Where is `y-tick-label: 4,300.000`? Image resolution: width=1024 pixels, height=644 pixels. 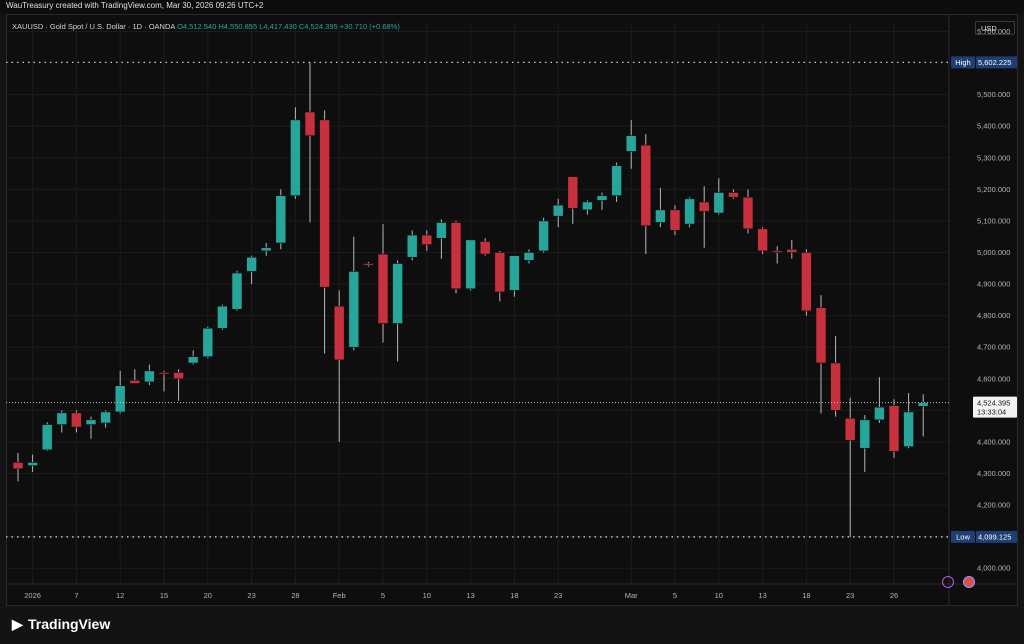 y-tick-label: 4,300.000 is located at coordinates (993, 473).